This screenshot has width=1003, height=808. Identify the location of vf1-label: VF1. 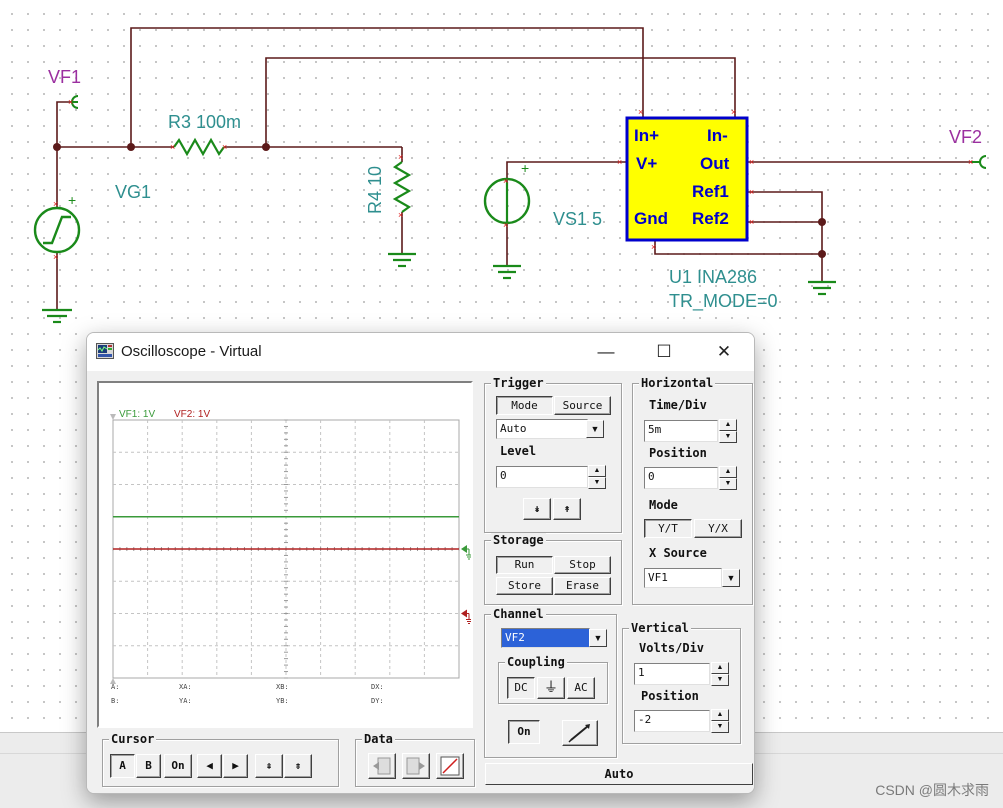
(64, 77).